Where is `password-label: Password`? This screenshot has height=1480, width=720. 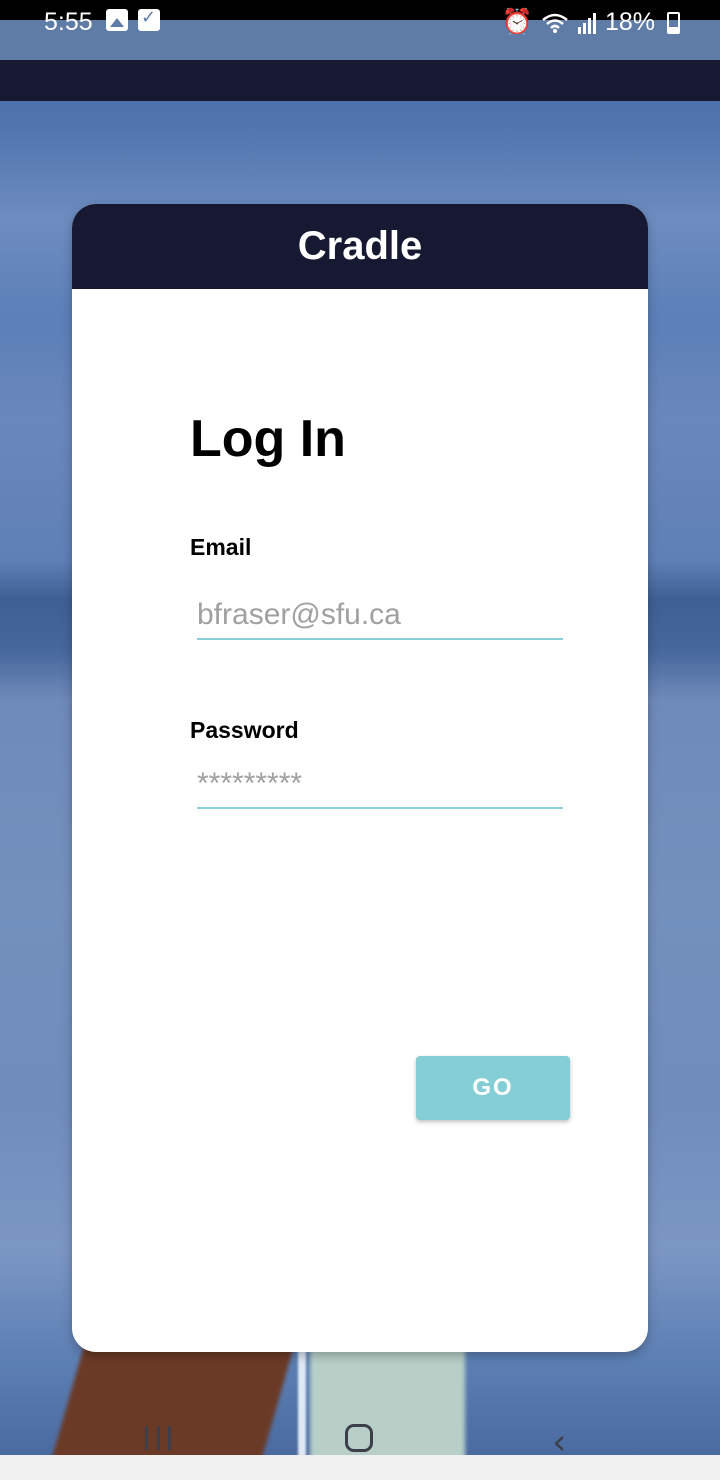 password-label: Password is located at coordinates (244, 730).